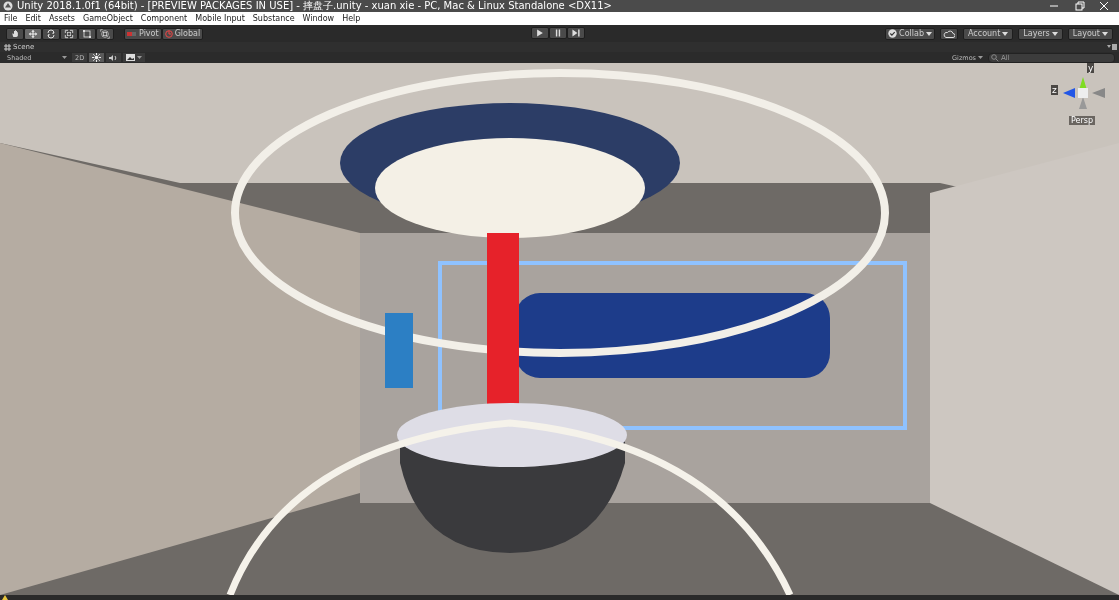 Image resolution: width=1119 pixels, height=600 pixels. I want to click on collab-button: Collab, so click(910, 33).